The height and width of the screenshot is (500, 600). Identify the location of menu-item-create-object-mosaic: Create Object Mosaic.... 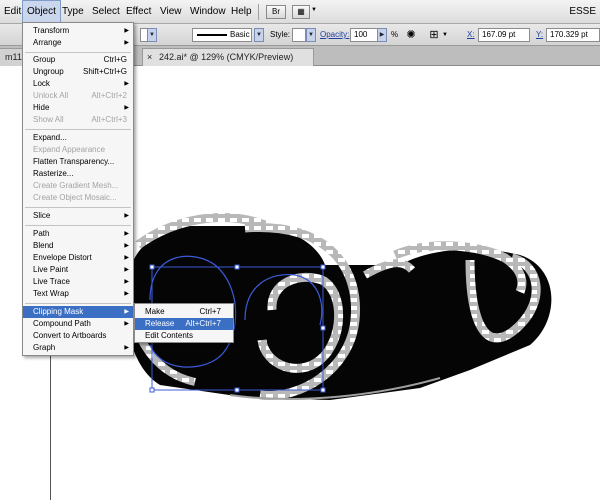
(78, 198).